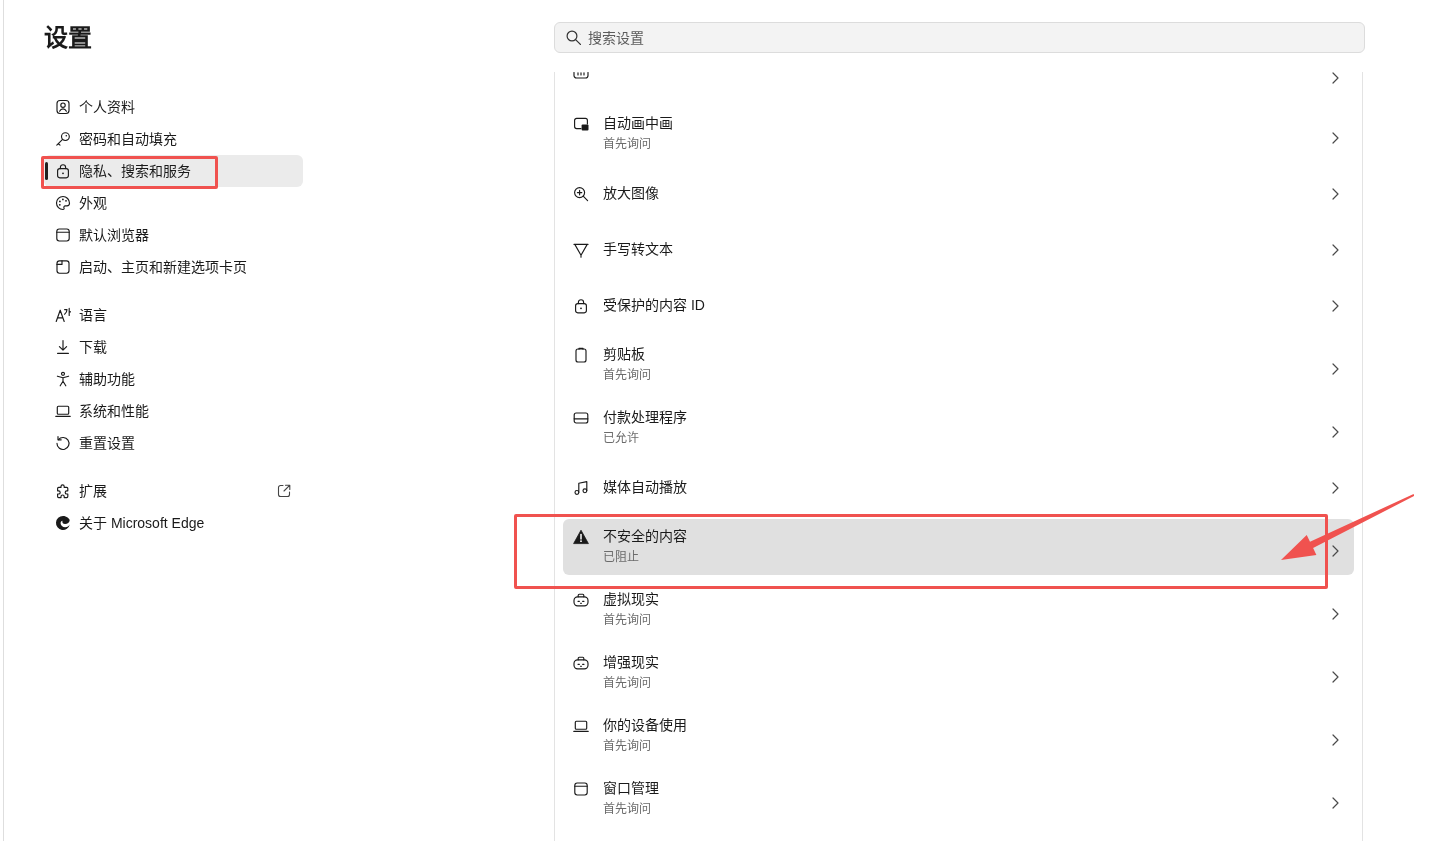  I want to click on accessibility-icon, so click(63, 379).